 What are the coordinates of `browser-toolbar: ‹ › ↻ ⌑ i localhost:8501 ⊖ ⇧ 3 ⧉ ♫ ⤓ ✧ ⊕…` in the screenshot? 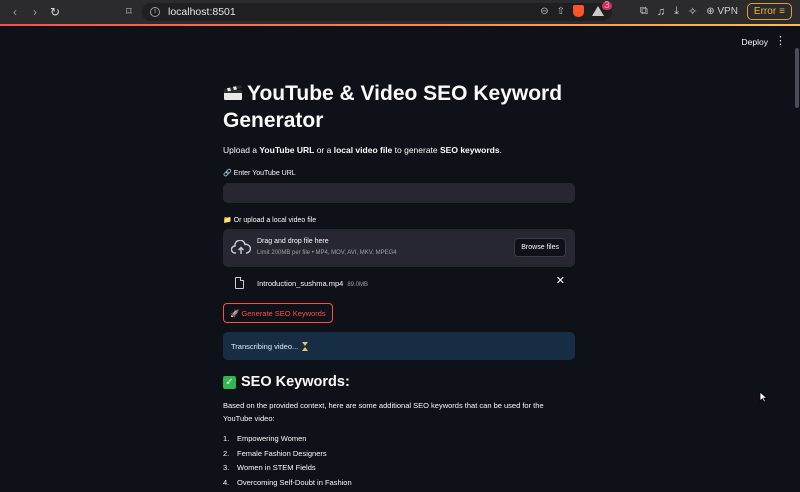 It's located at (400, 12).